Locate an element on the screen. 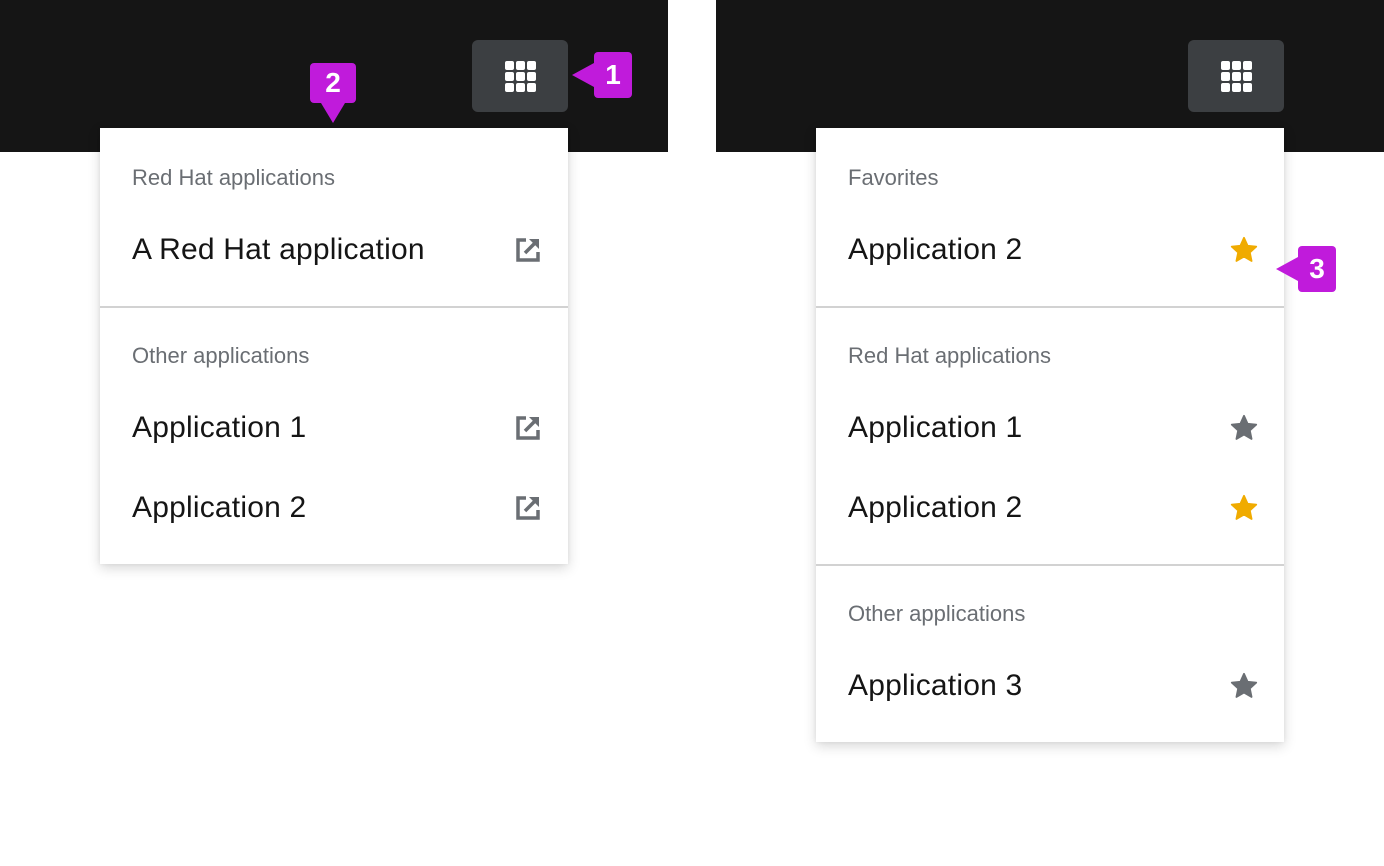 This screenshot has width=1384, height=866. callout-2: 2 is located at coordinates (333, 93).